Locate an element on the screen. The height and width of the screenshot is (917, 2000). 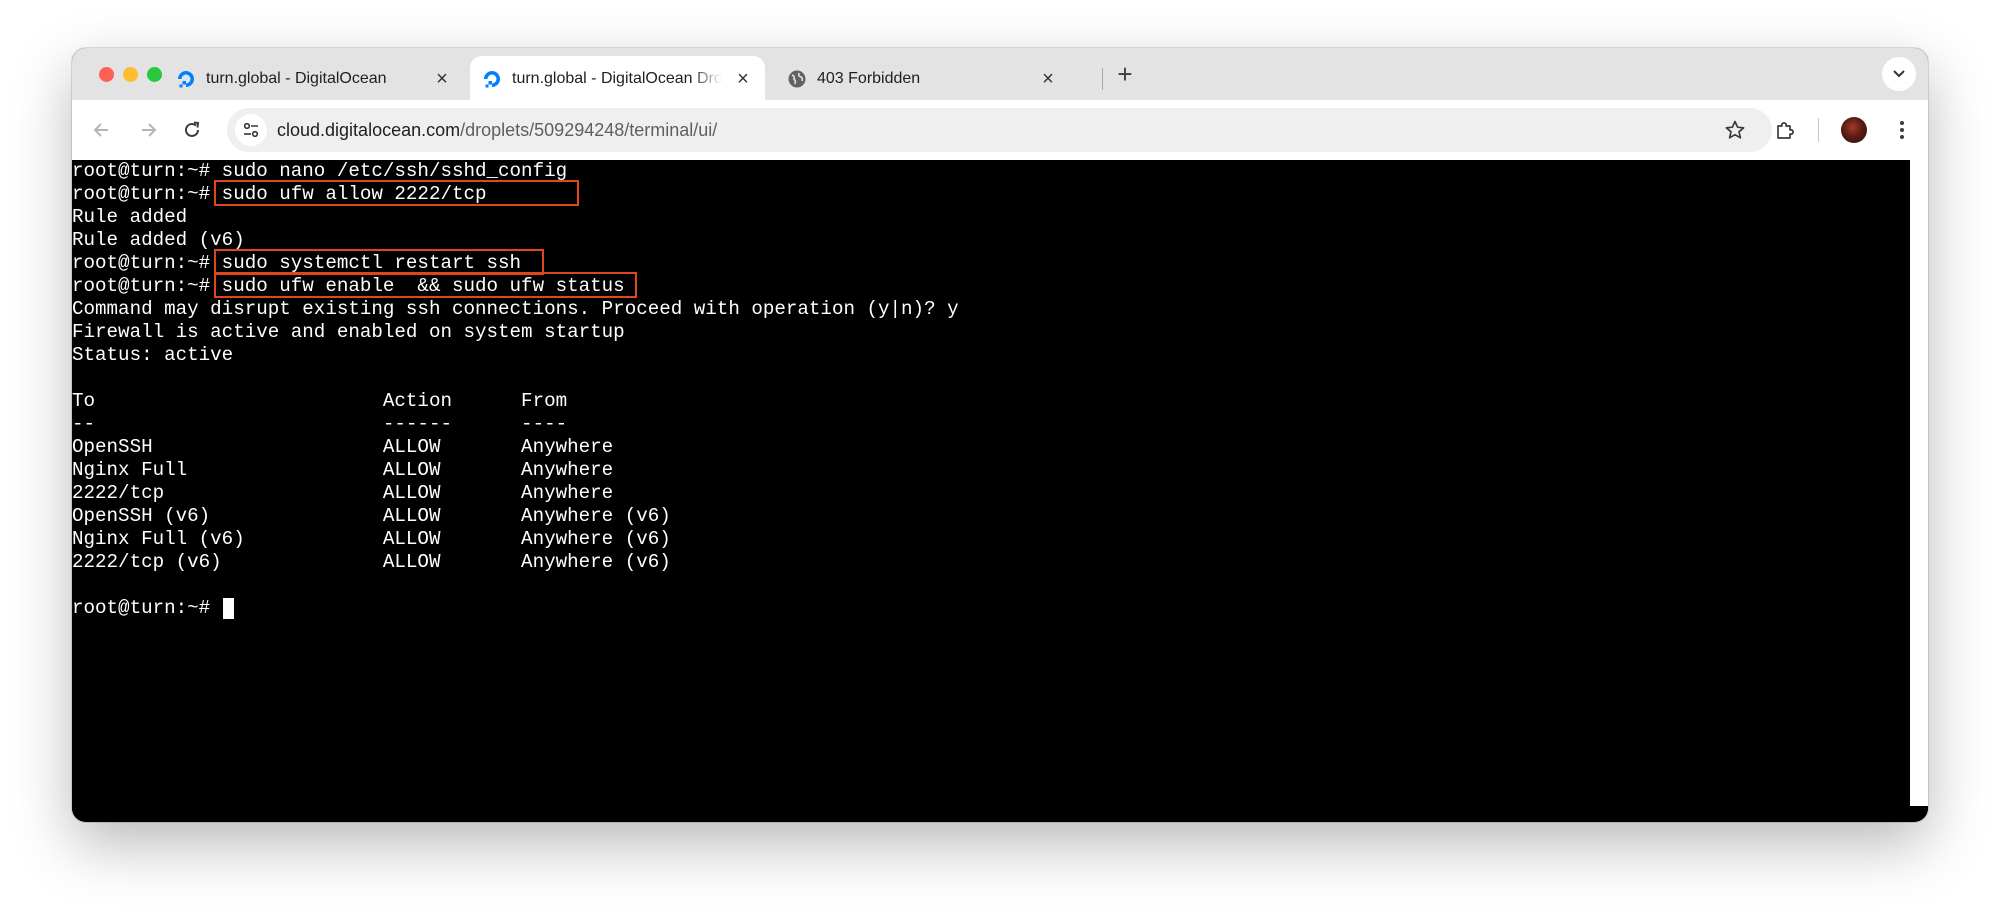
new-tab-button: + is located at coordinates (1125, 75).